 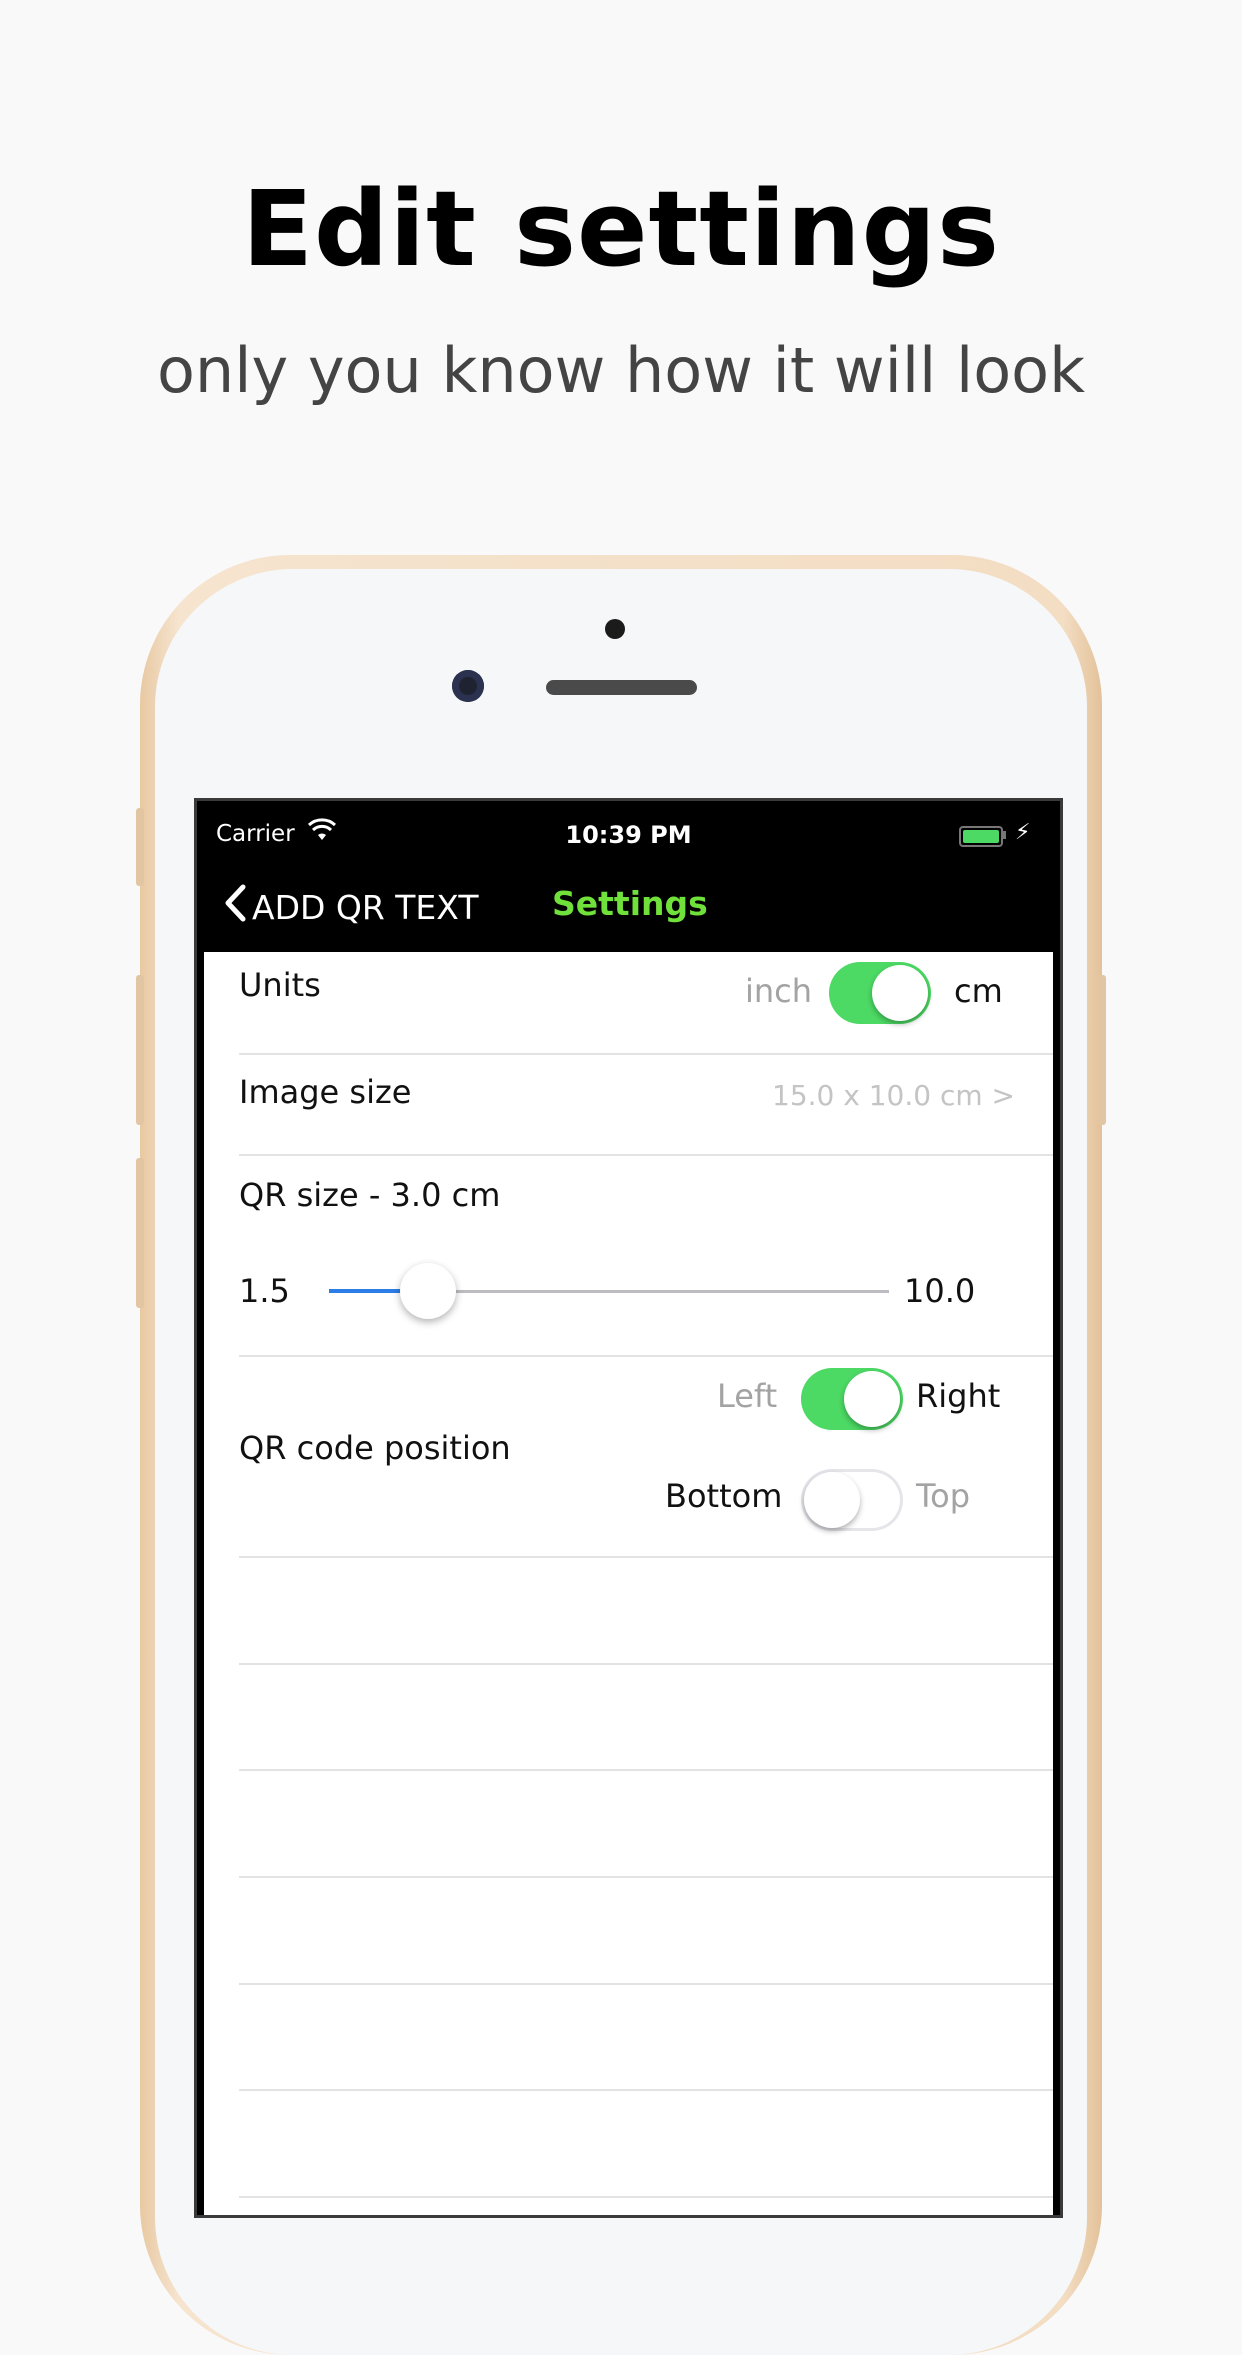 I want to click on back-button: ADD QR TEXT, so click(x=351, y=907).